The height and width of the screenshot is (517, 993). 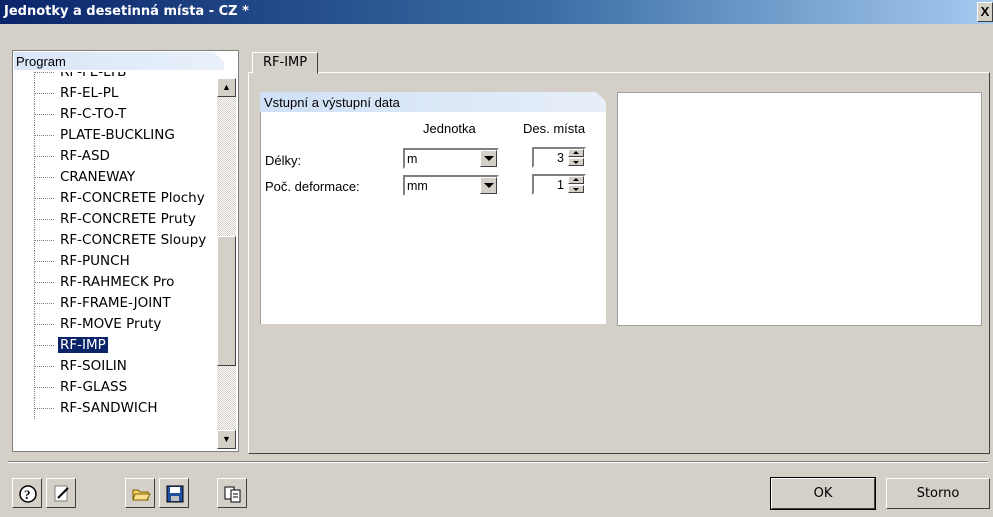 I want to click on copy-icon, so click(x=232, y=494).